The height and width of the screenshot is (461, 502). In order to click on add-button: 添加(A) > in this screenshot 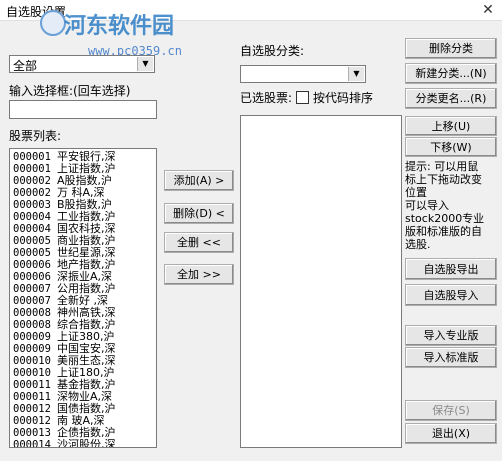, I will do `click(199, 180)`.